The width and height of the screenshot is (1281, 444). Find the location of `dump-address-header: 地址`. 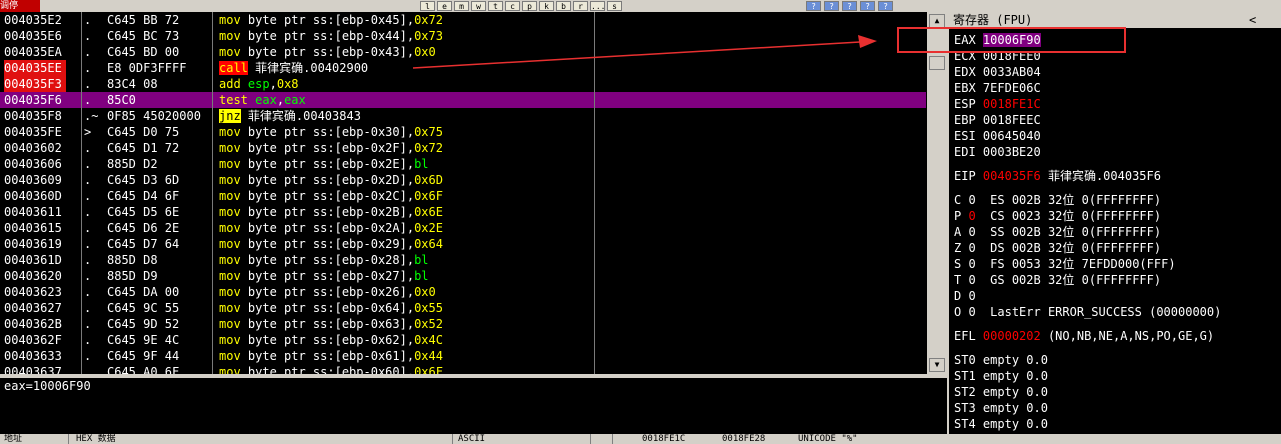

dump-address-header: 地址 is located at coordinates (13, 439).